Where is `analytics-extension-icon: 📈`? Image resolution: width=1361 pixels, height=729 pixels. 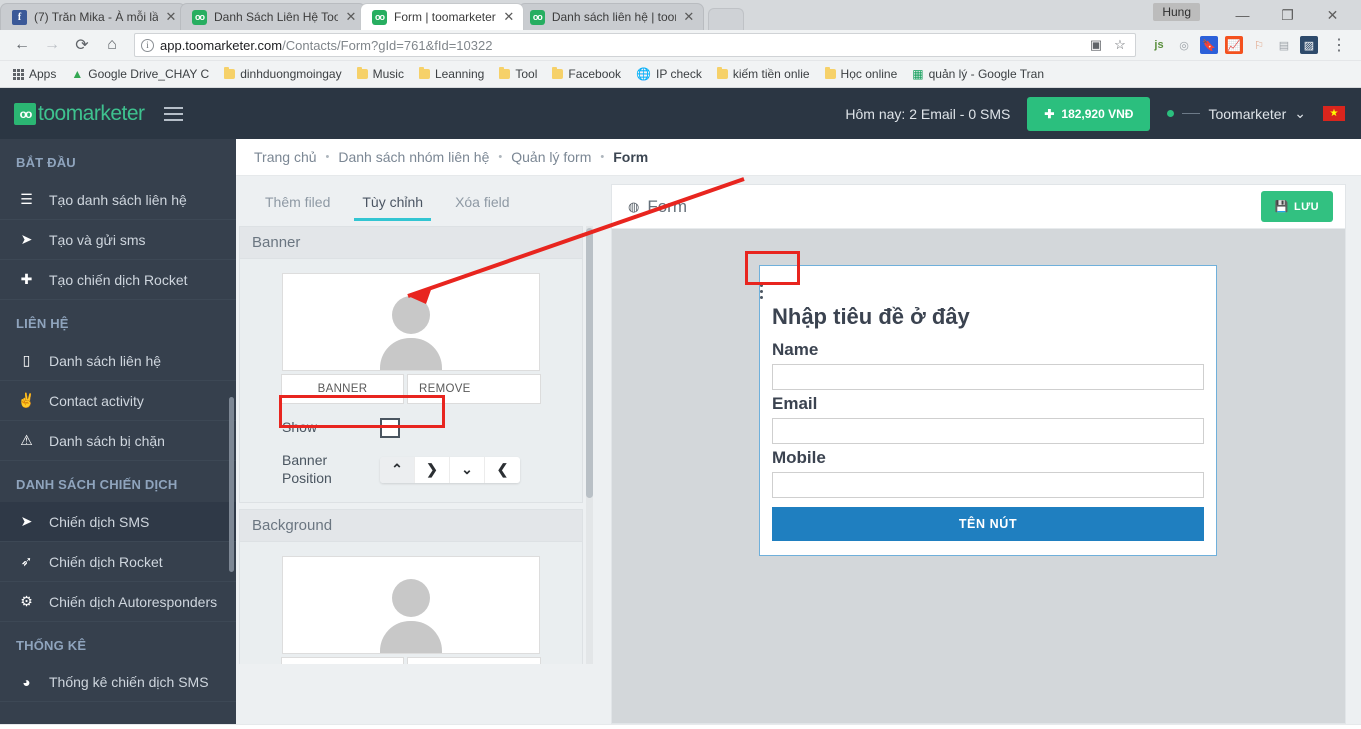
analytics-extension-icon: 📈 is located at coordinates (1234, 45).